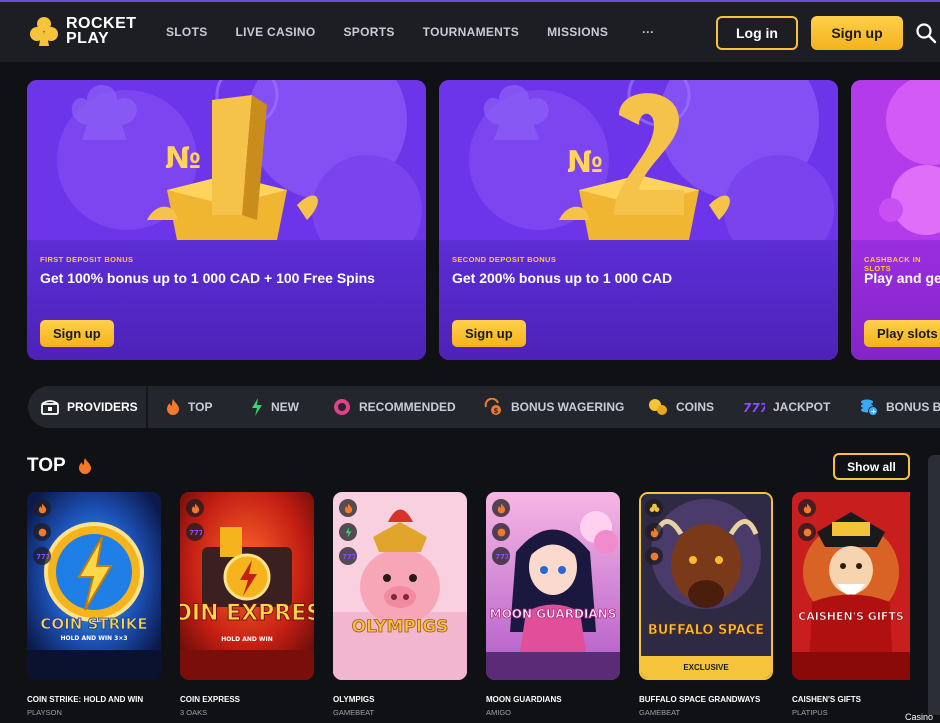 This screenshot has width=940, height=723. I want to click on category-providers: PROVIDERS, so click(89, 407).